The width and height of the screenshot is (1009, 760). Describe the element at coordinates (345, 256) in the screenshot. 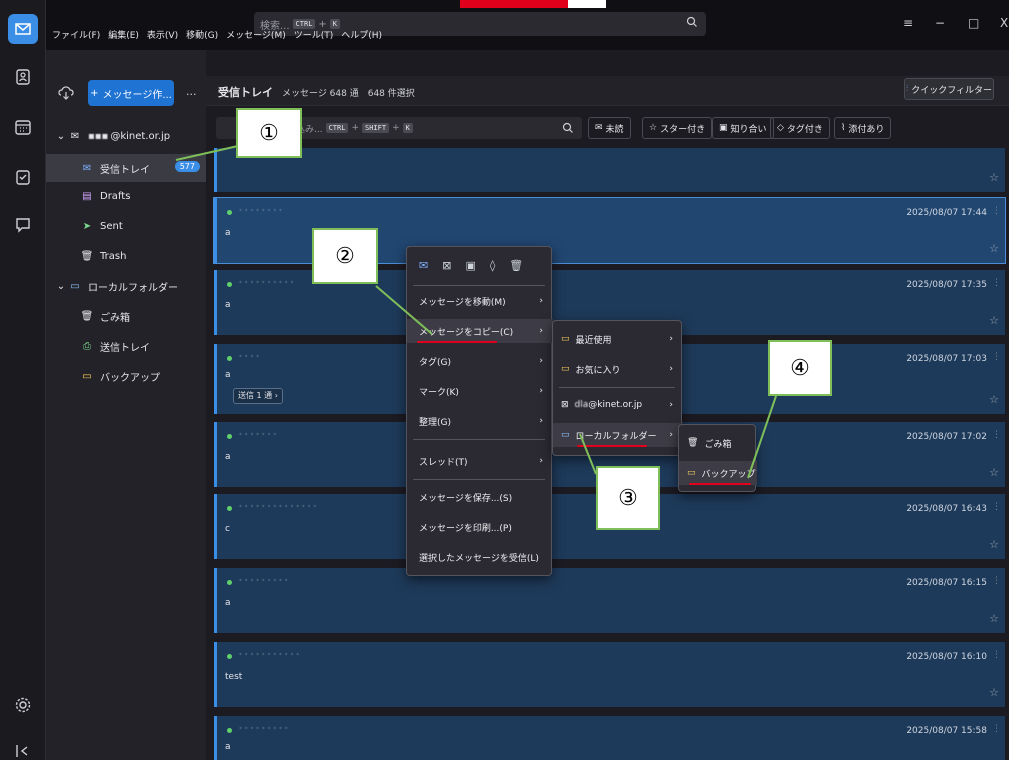

I see `annotation-2: ②` at that location.